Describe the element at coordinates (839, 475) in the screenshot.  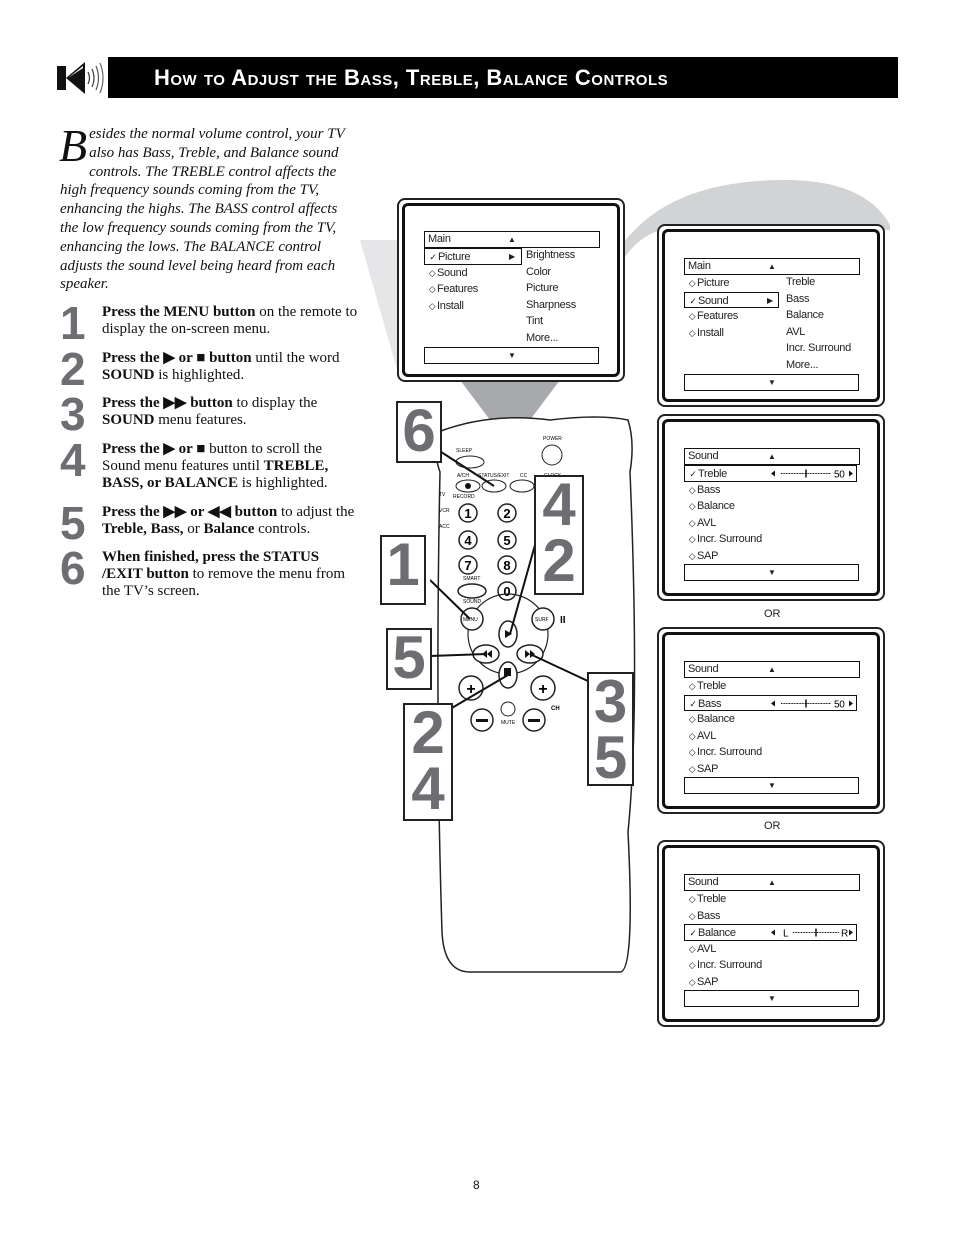
I see `slider-value: 50` at that location.